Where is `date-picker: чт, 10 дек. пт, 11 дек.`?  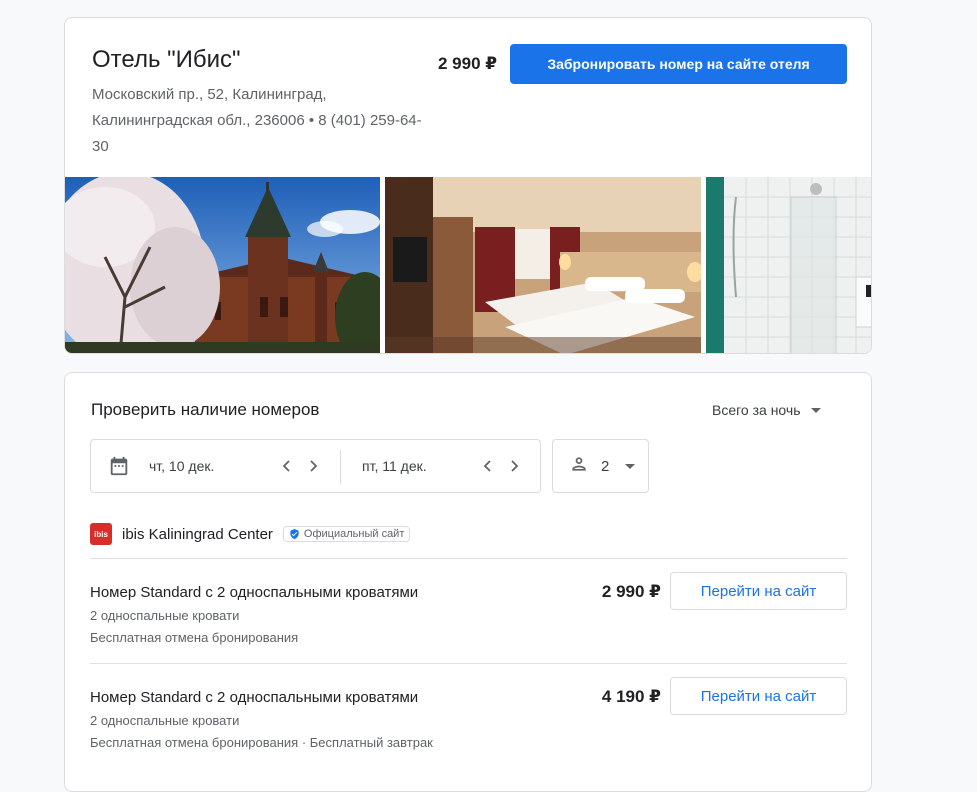 date-picker: чт, 10 дек. пт, 11 дек. is located at coordinates (315, 466).